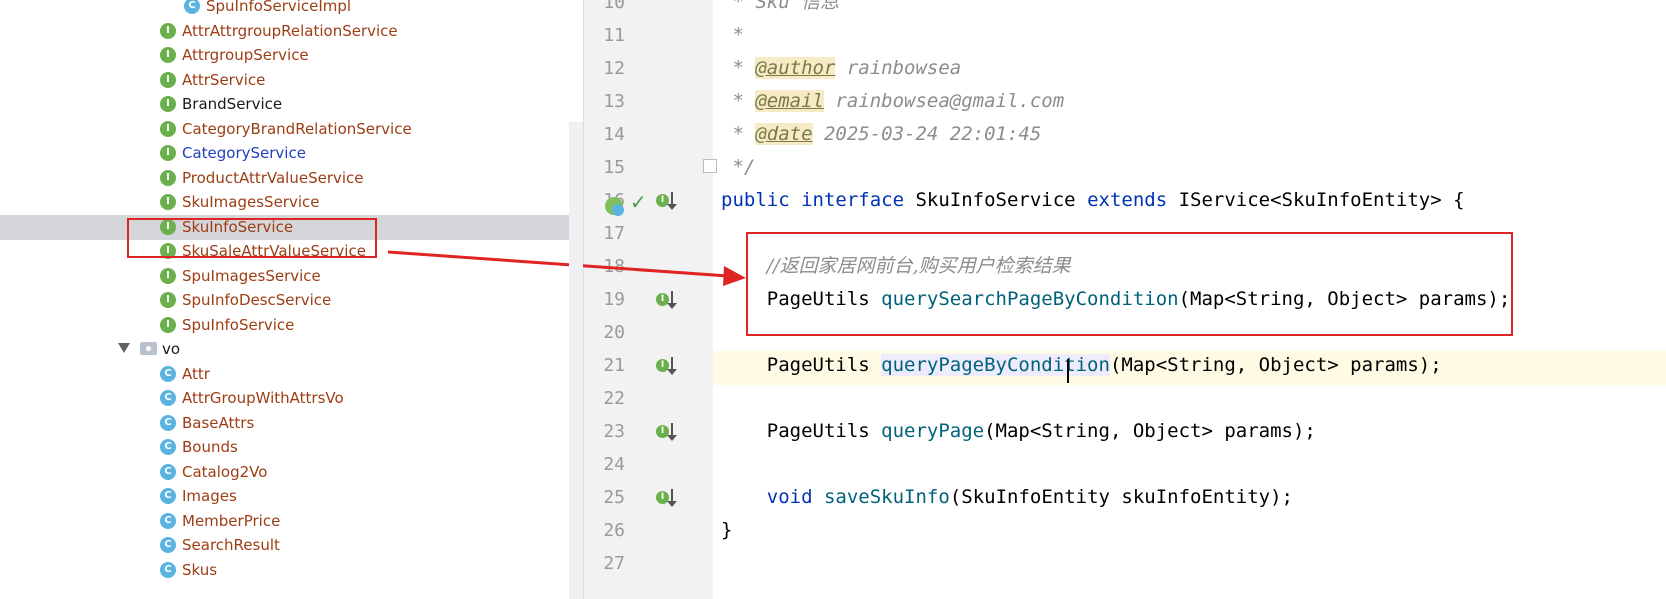 Image resolution: width=1666 pixels, height=599 pixels. What do you see at coordinates (576, 360) in the screenshot?
I see `tree-scrollbar` at bounding box center [576, 360].